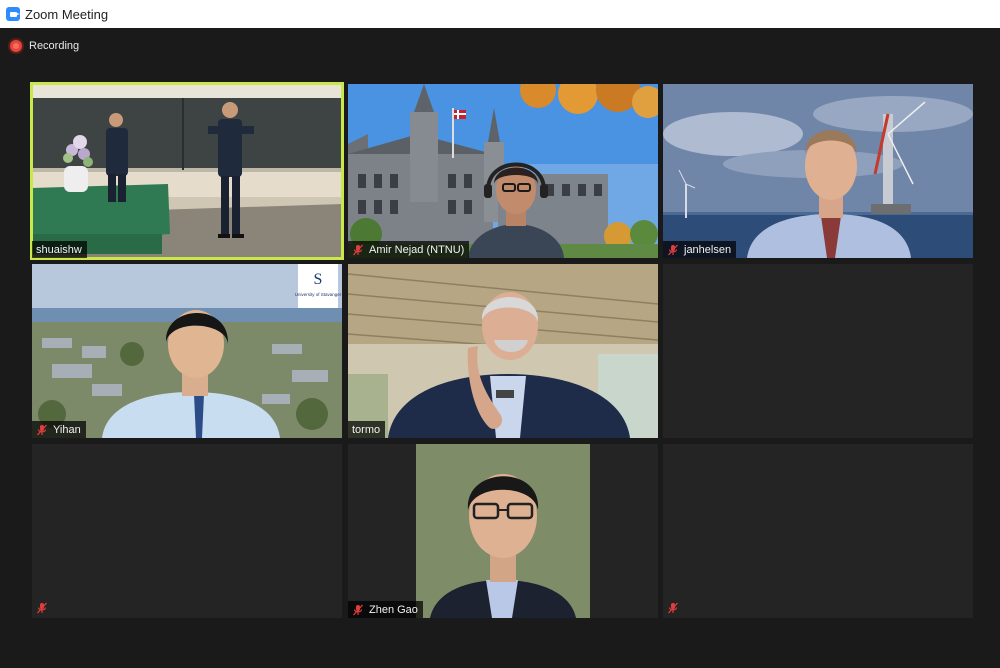  What do you see at coordinates (13, 14) in the screenshot?
I see `zoom-camera-icon` at bounding box center [13, 14].